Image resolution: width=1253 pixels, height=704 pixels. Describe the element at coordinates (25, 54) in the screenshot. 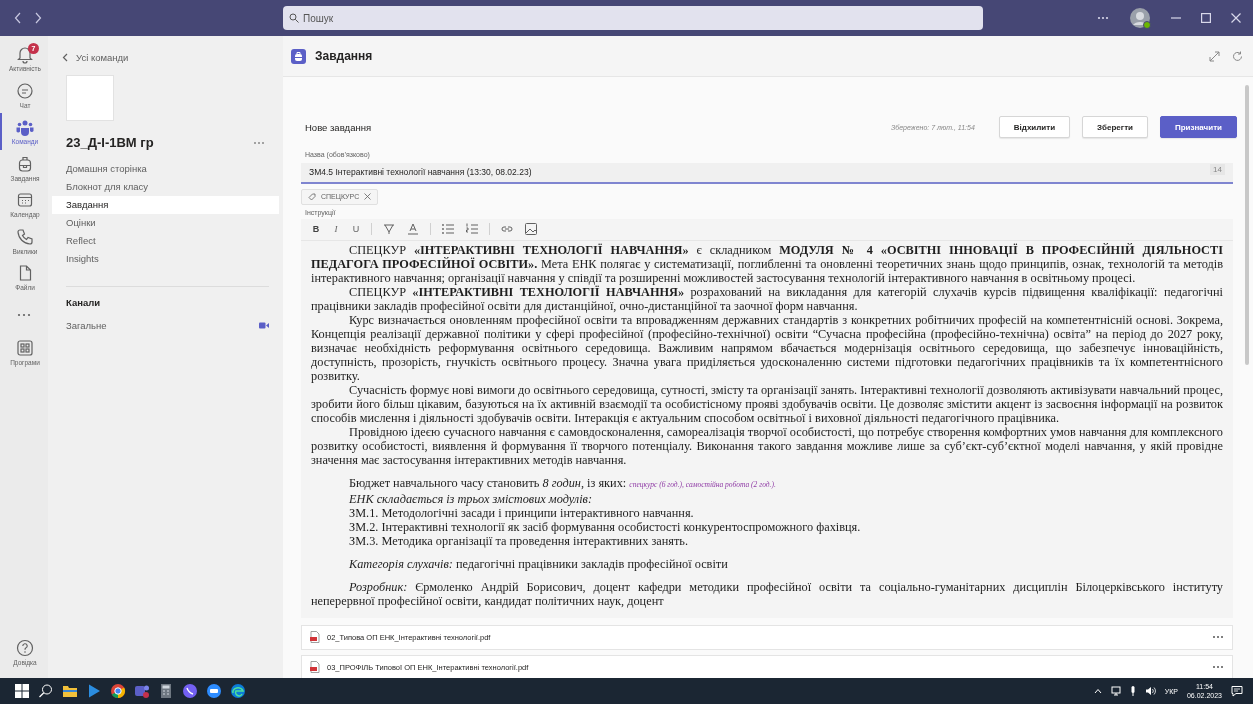

I see `bell-icon` at that location.